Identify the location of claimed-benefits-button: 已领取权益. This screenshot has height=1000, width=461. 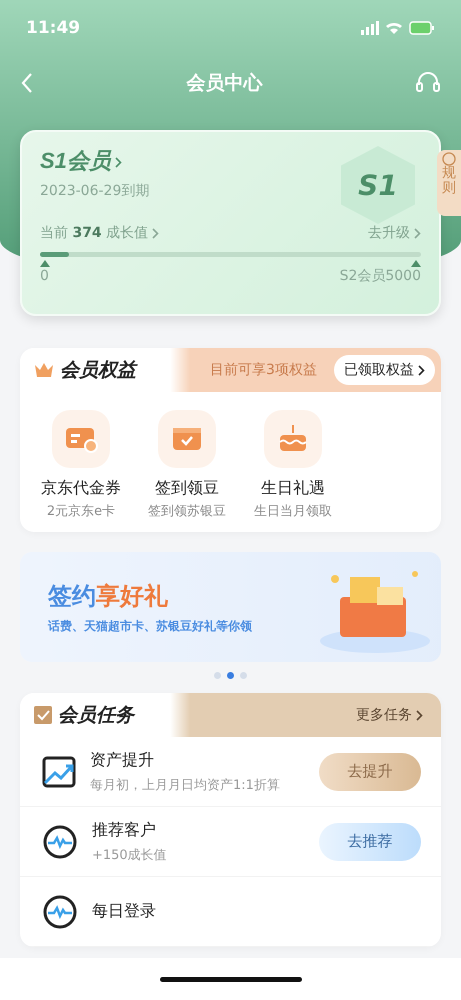
(384, 370).